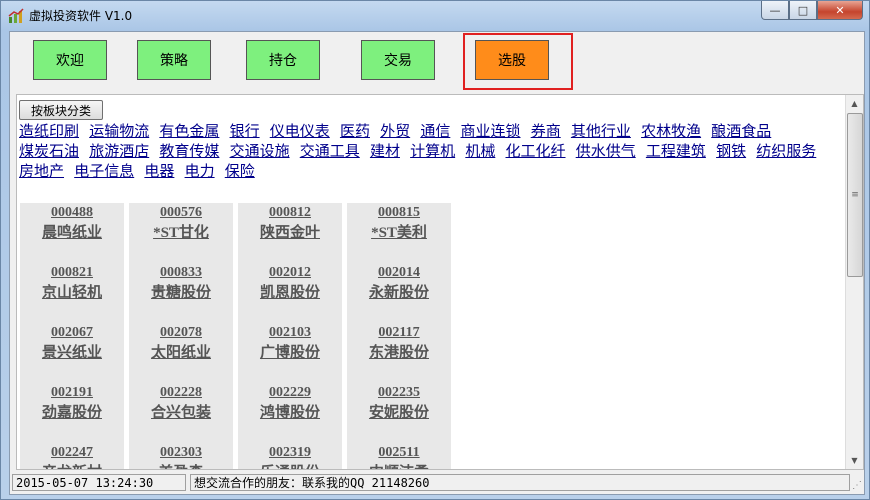 This screenshot has width=870, height=500. I want to click on stock-code-link: 002228, so click(181, 392).